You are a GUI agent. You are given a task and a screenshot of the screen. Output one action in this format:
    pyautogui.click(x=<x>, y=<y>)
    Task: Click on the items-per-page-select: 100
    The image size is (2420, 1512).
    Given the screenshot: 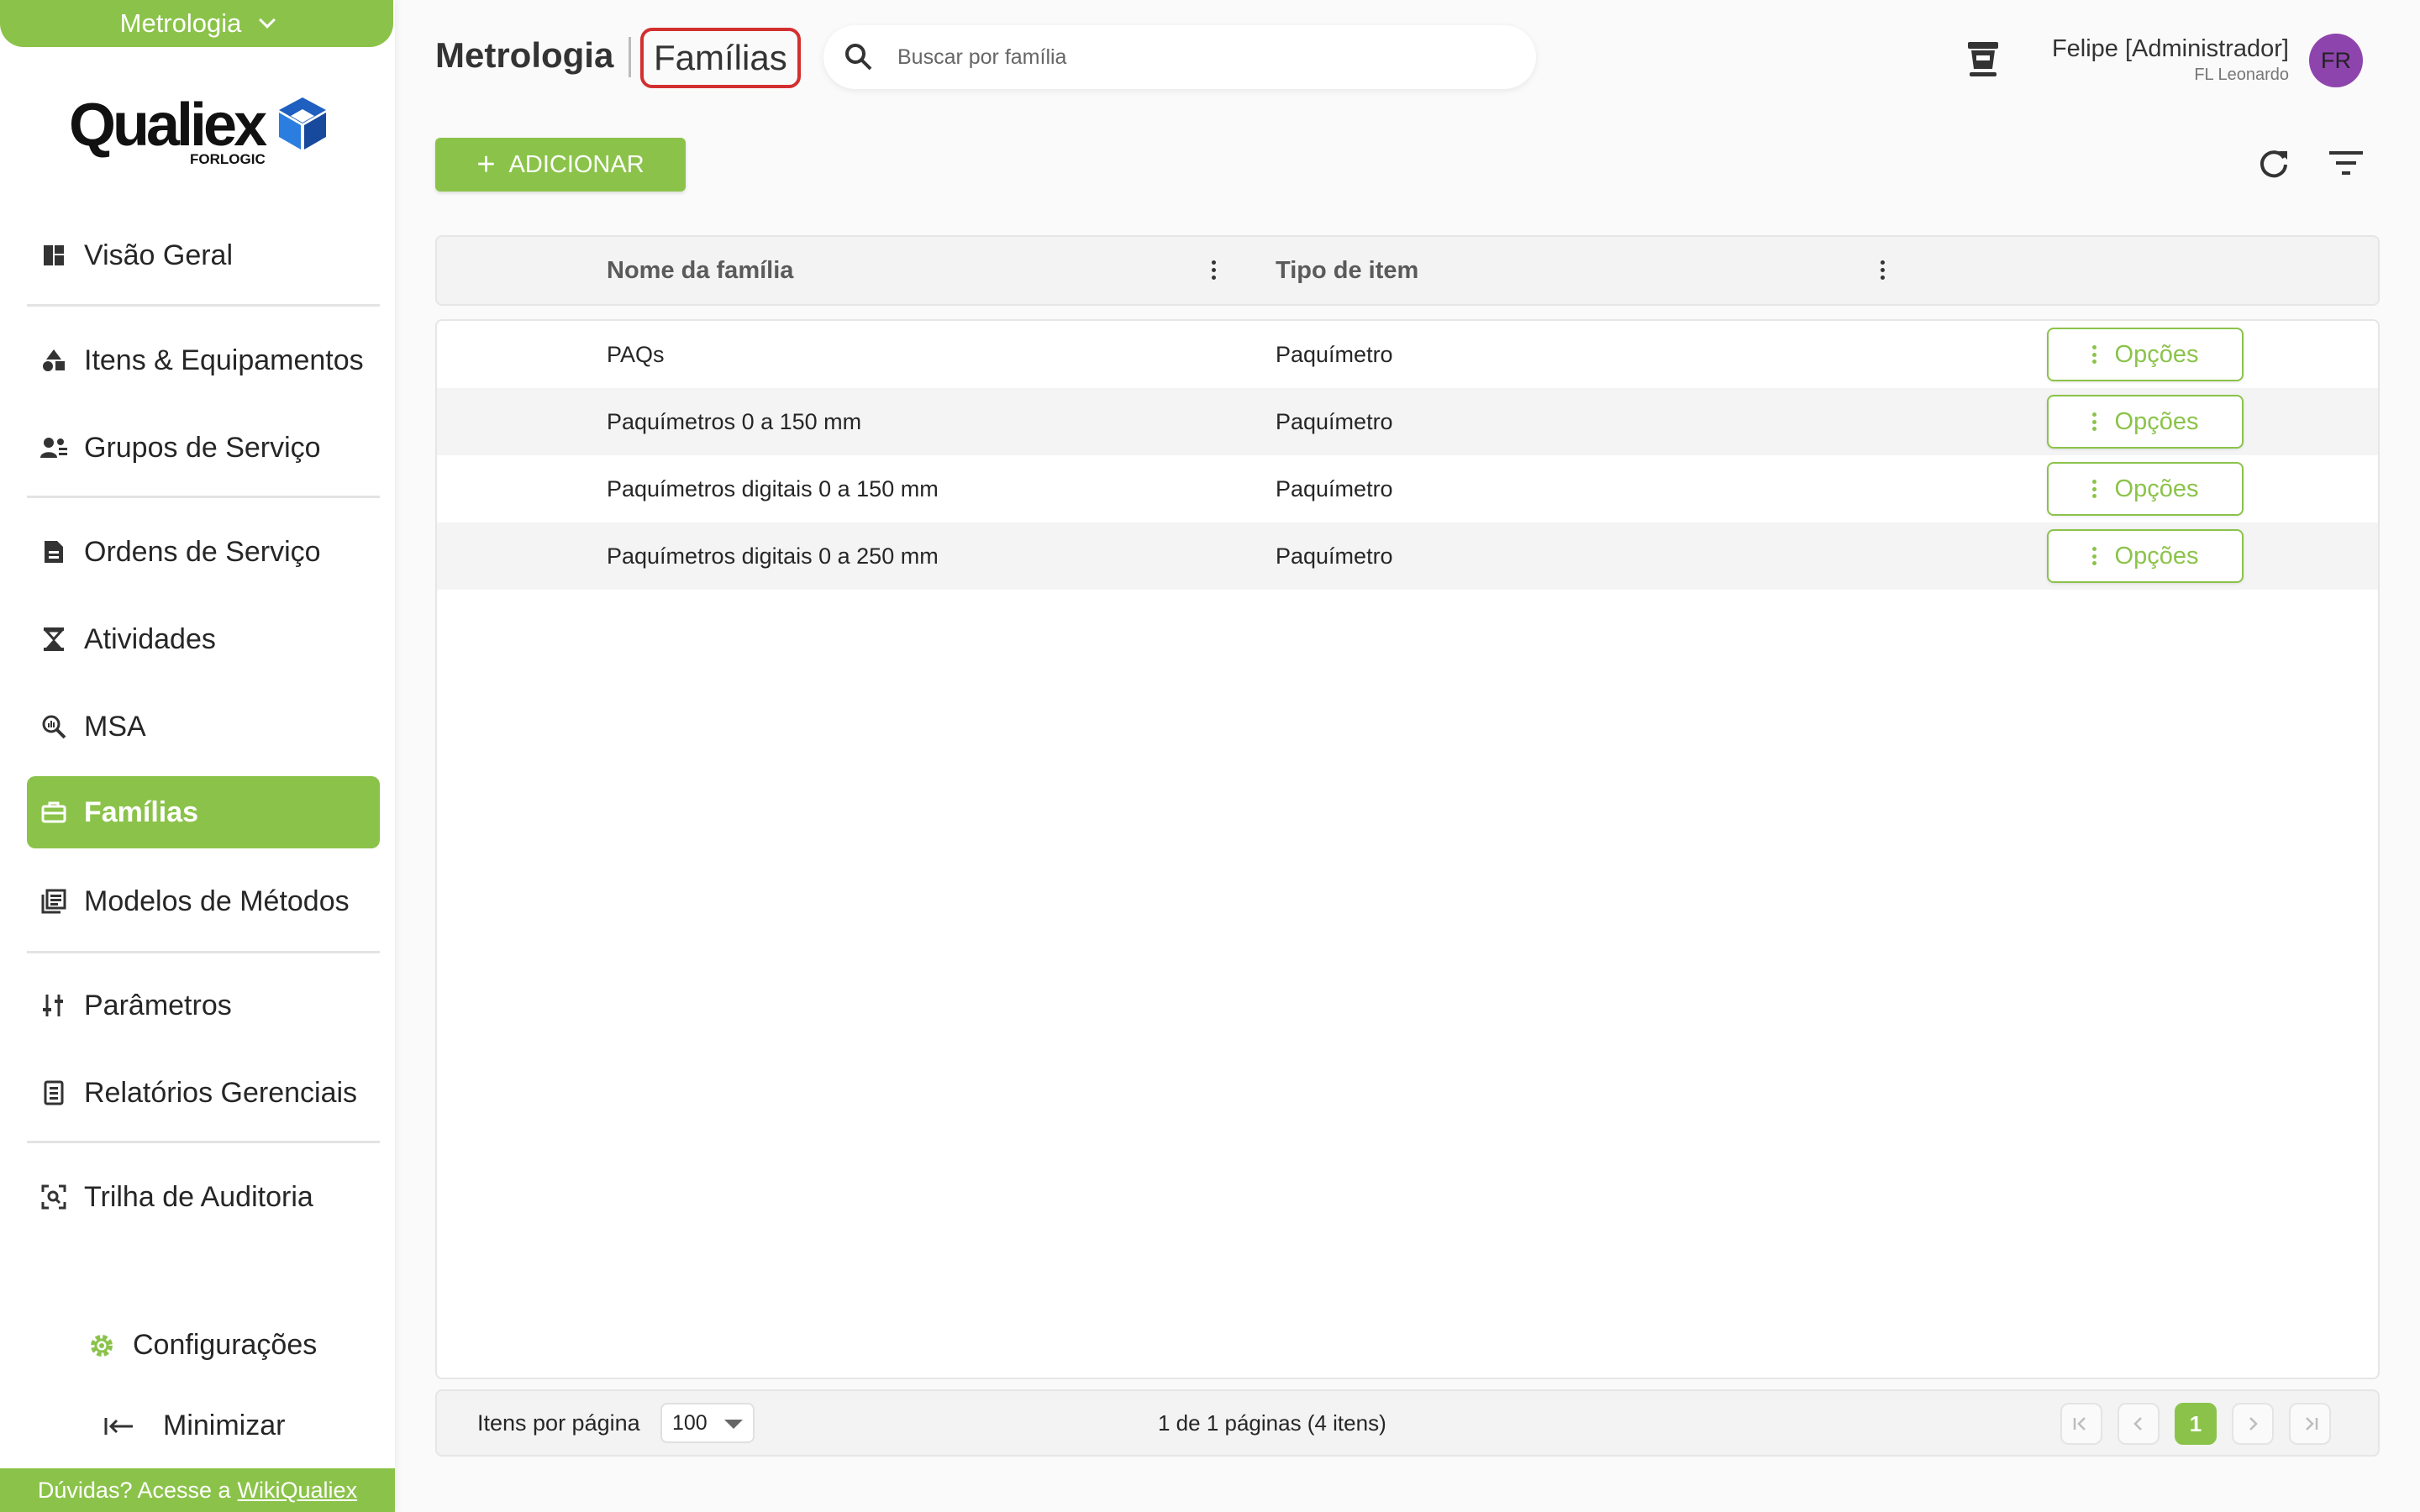 What is the action you would take?
    pyautogui.click(x=707, y=1423)
    